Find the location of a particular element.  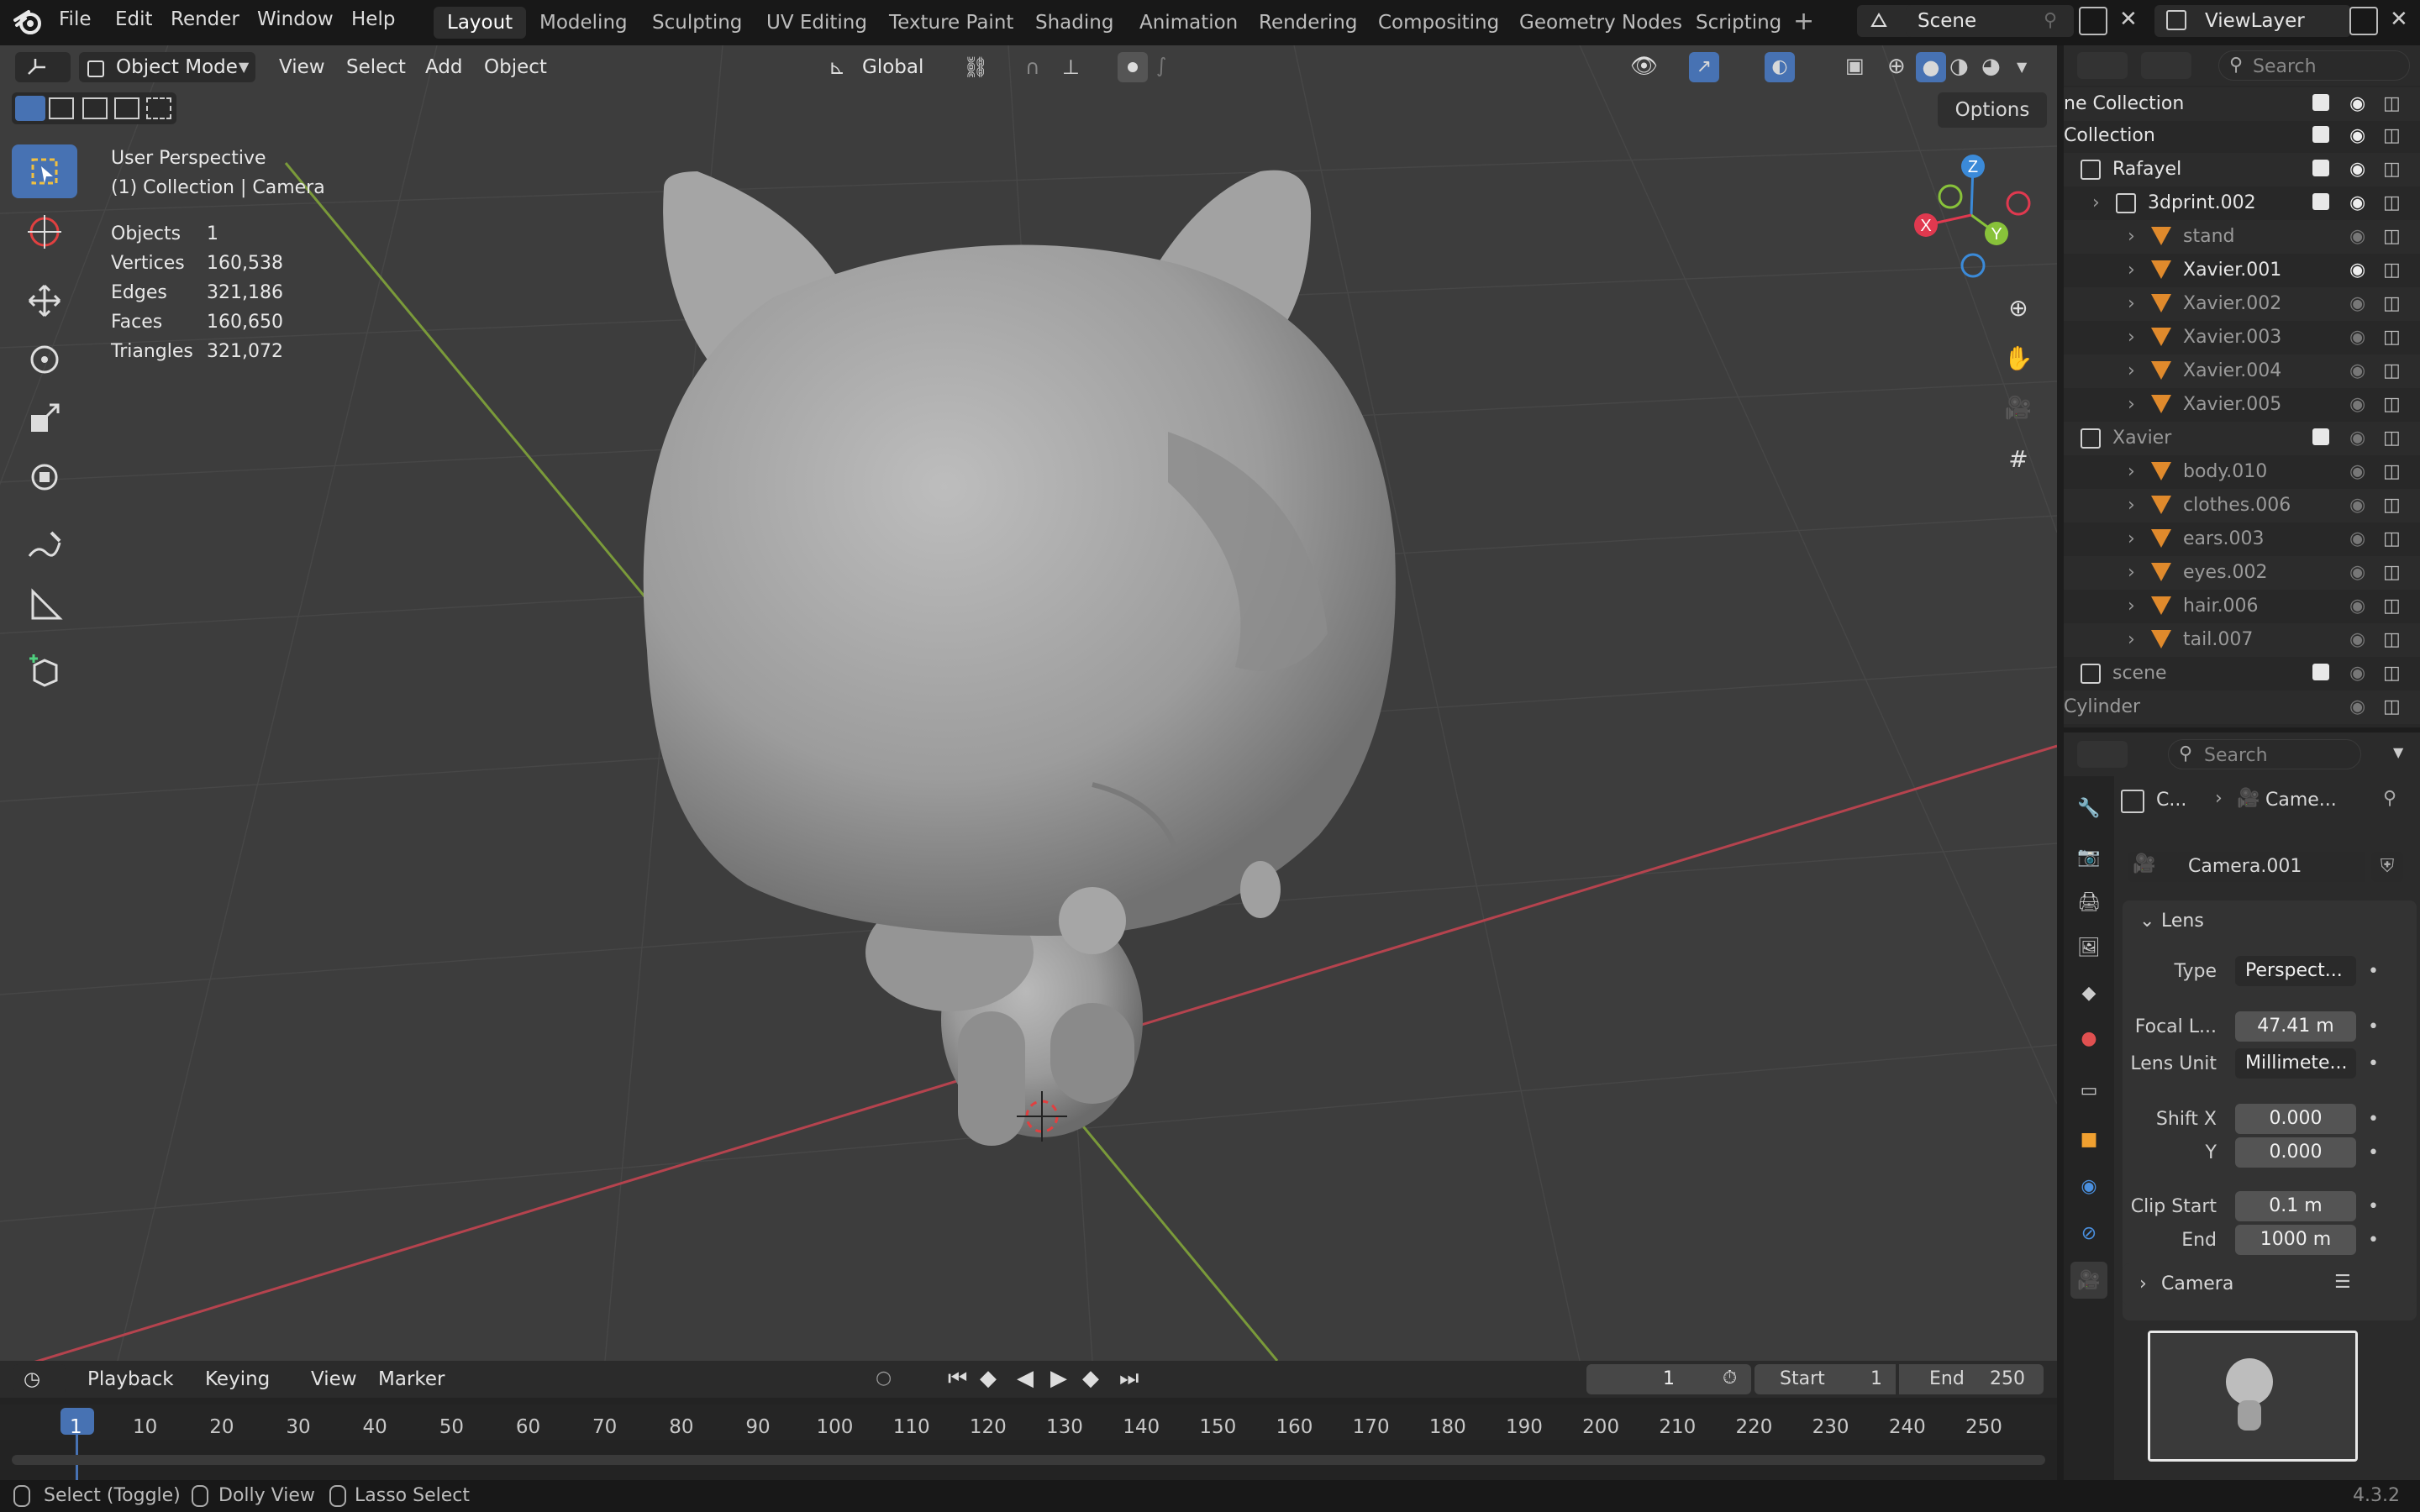

shift-y-field: 0.000 is located at coordinates (2295, 1152).